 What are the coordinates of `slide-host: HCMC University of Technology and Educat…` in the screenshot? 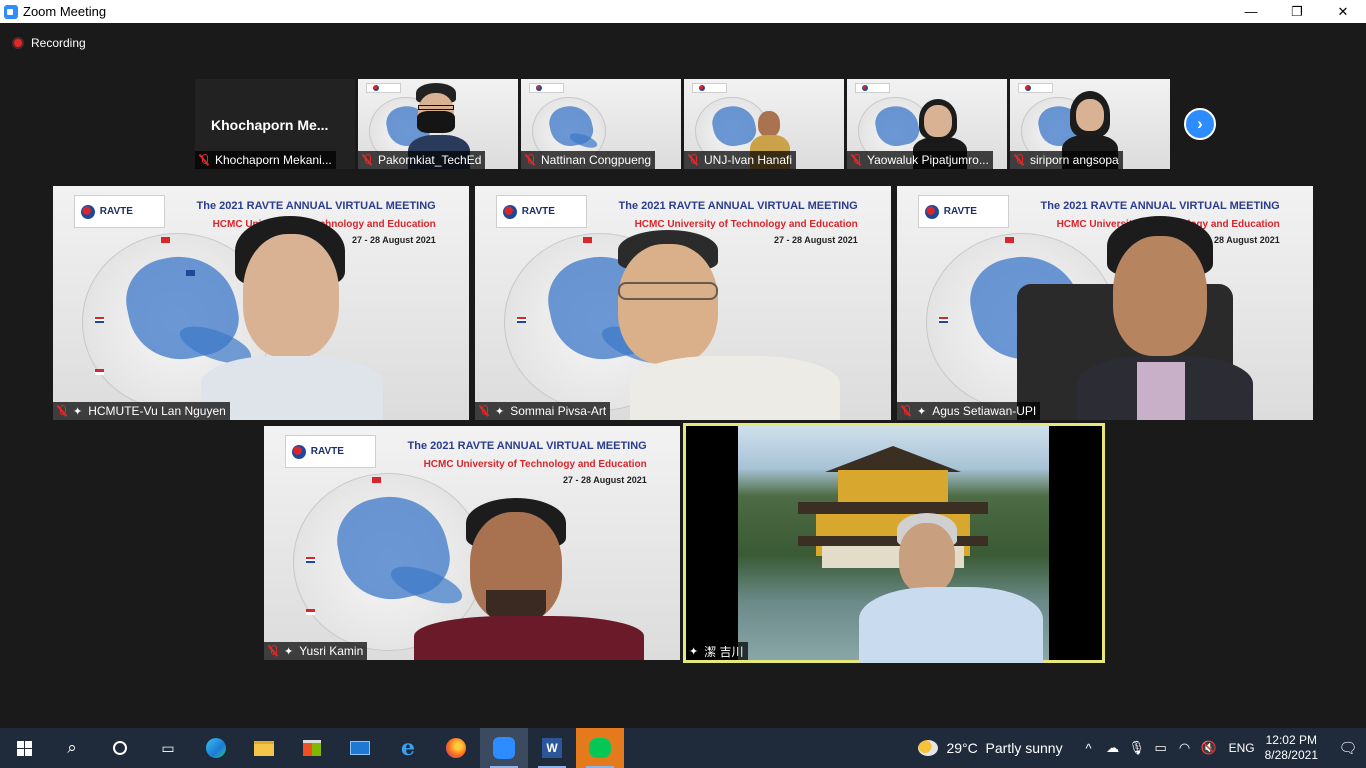 It's located at (535, 464).